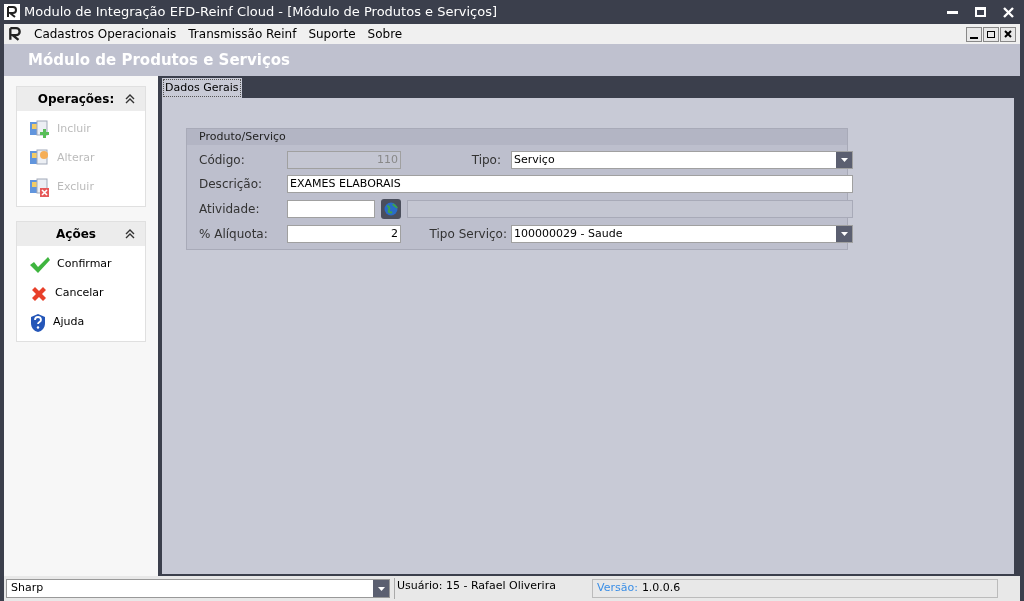  I want to click on help-shield-icon, so click(38, 322).